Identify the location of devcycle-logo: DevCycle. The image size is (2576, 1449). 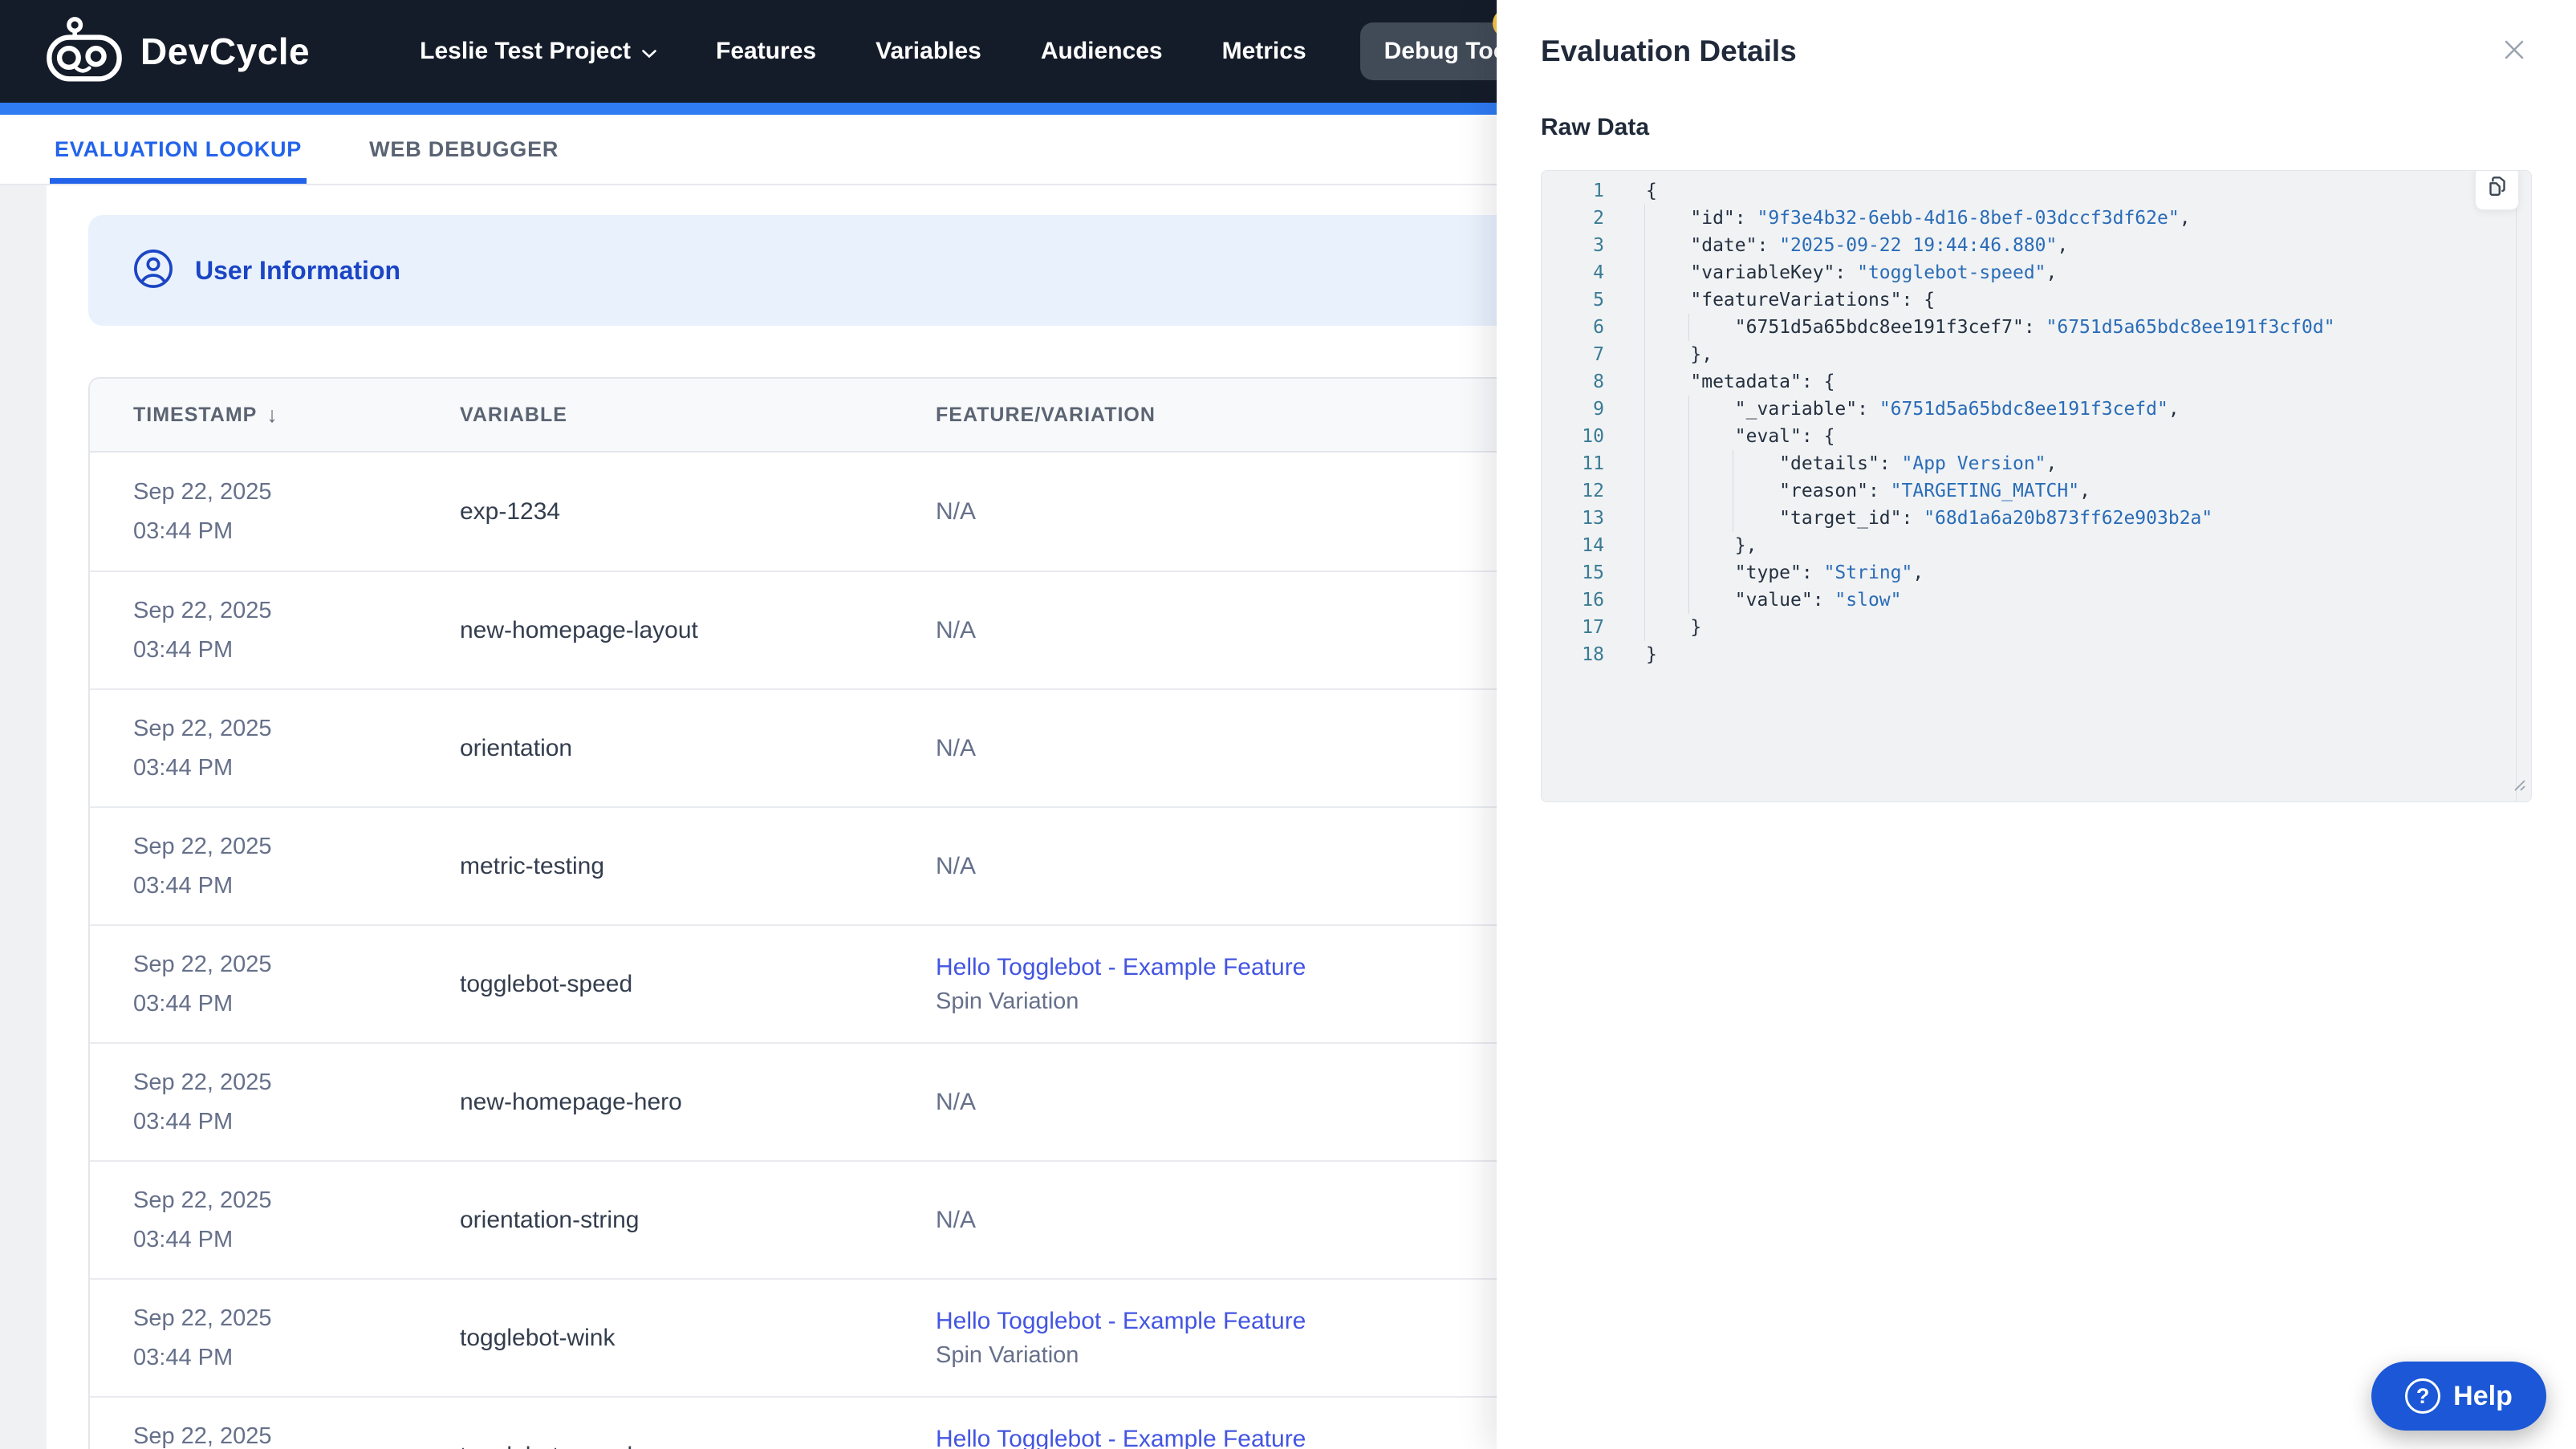
(177, 51).